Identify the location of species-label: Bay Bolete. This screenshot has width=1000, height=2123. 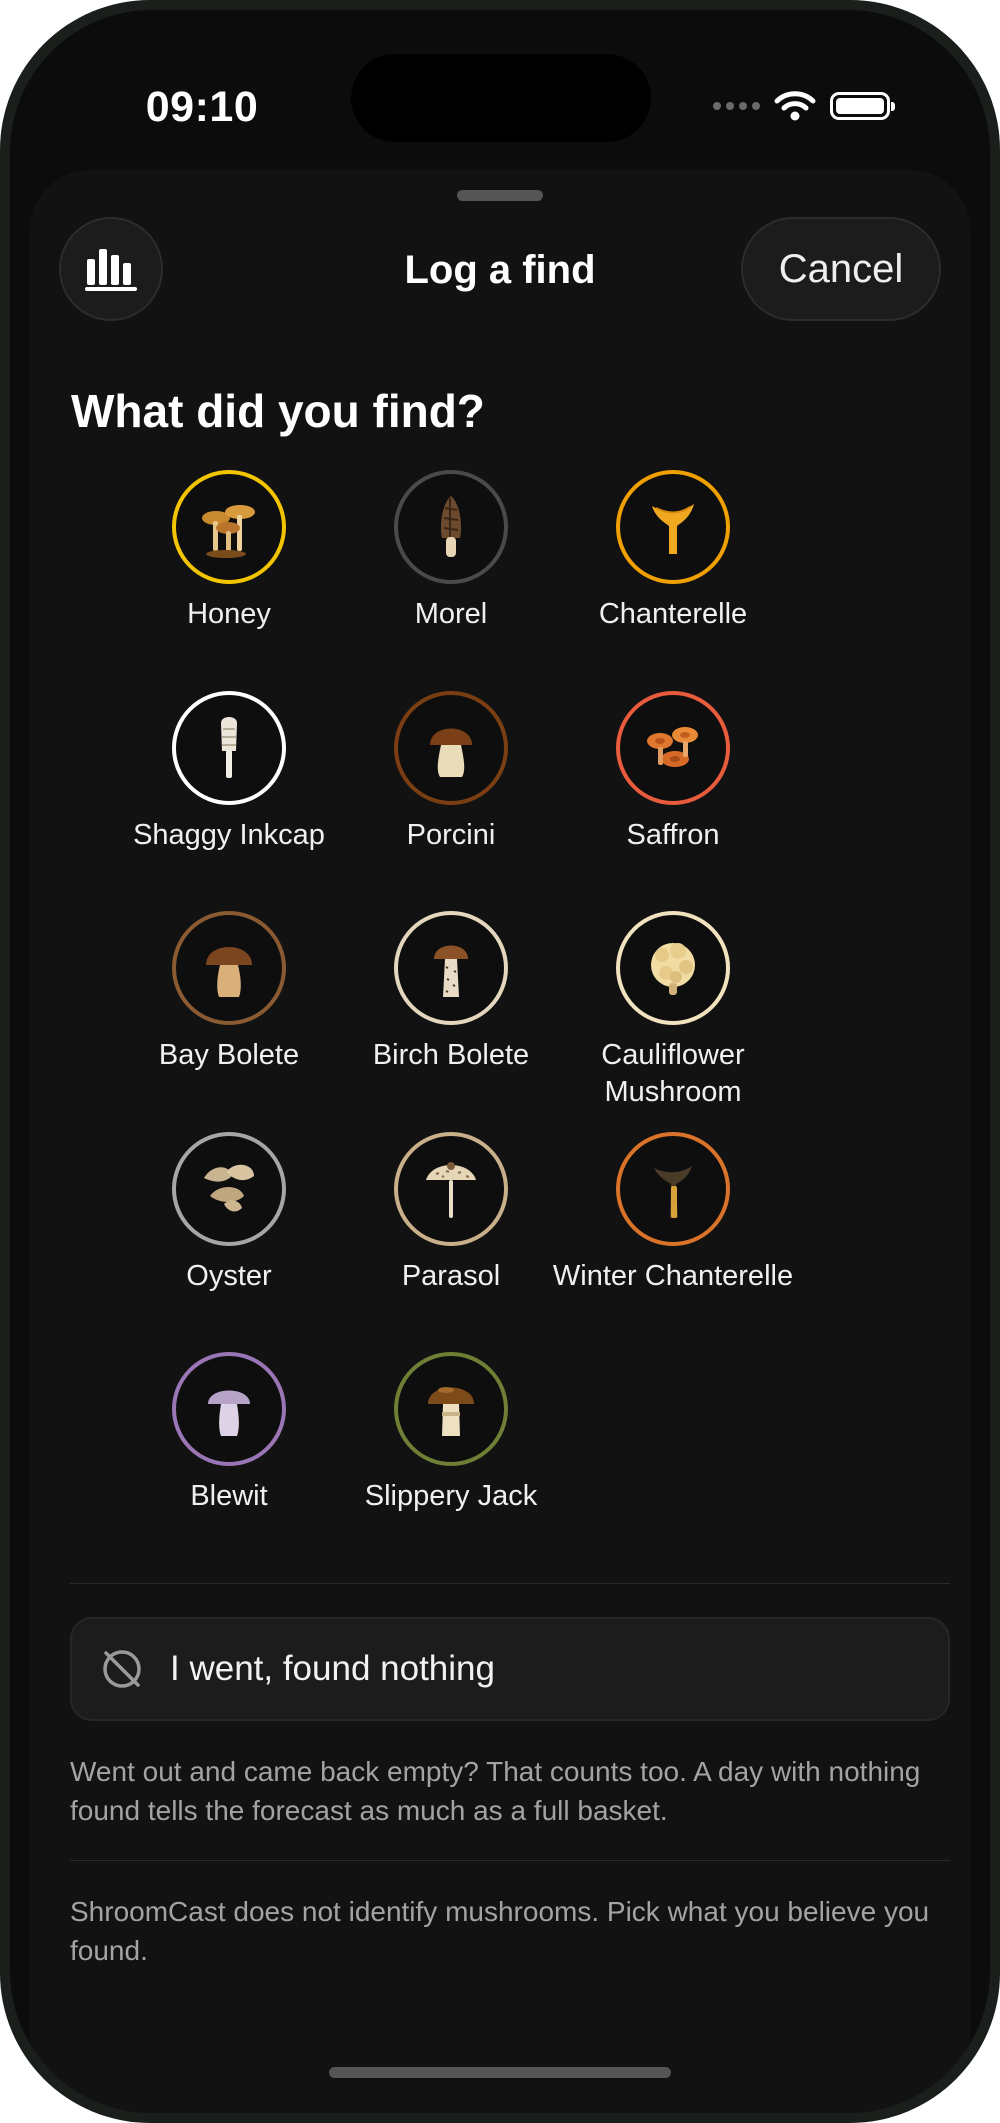
(229, 1055).